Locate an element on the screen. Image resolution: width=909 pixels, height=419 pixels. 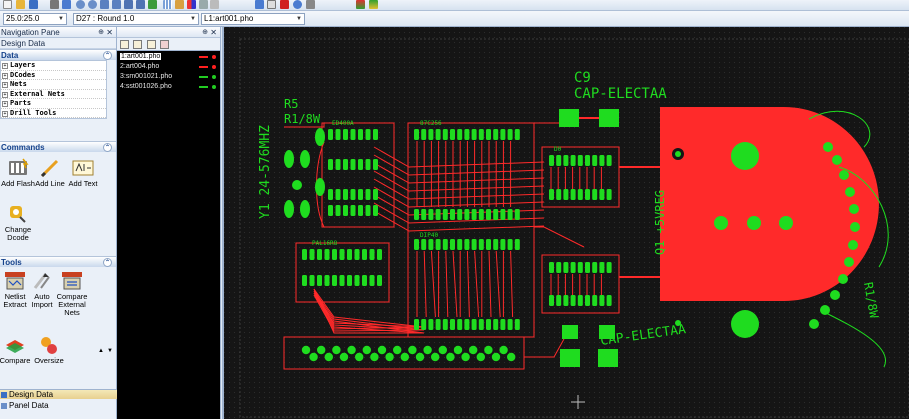
layer-properties-icon is located at coordinates (151, 44).